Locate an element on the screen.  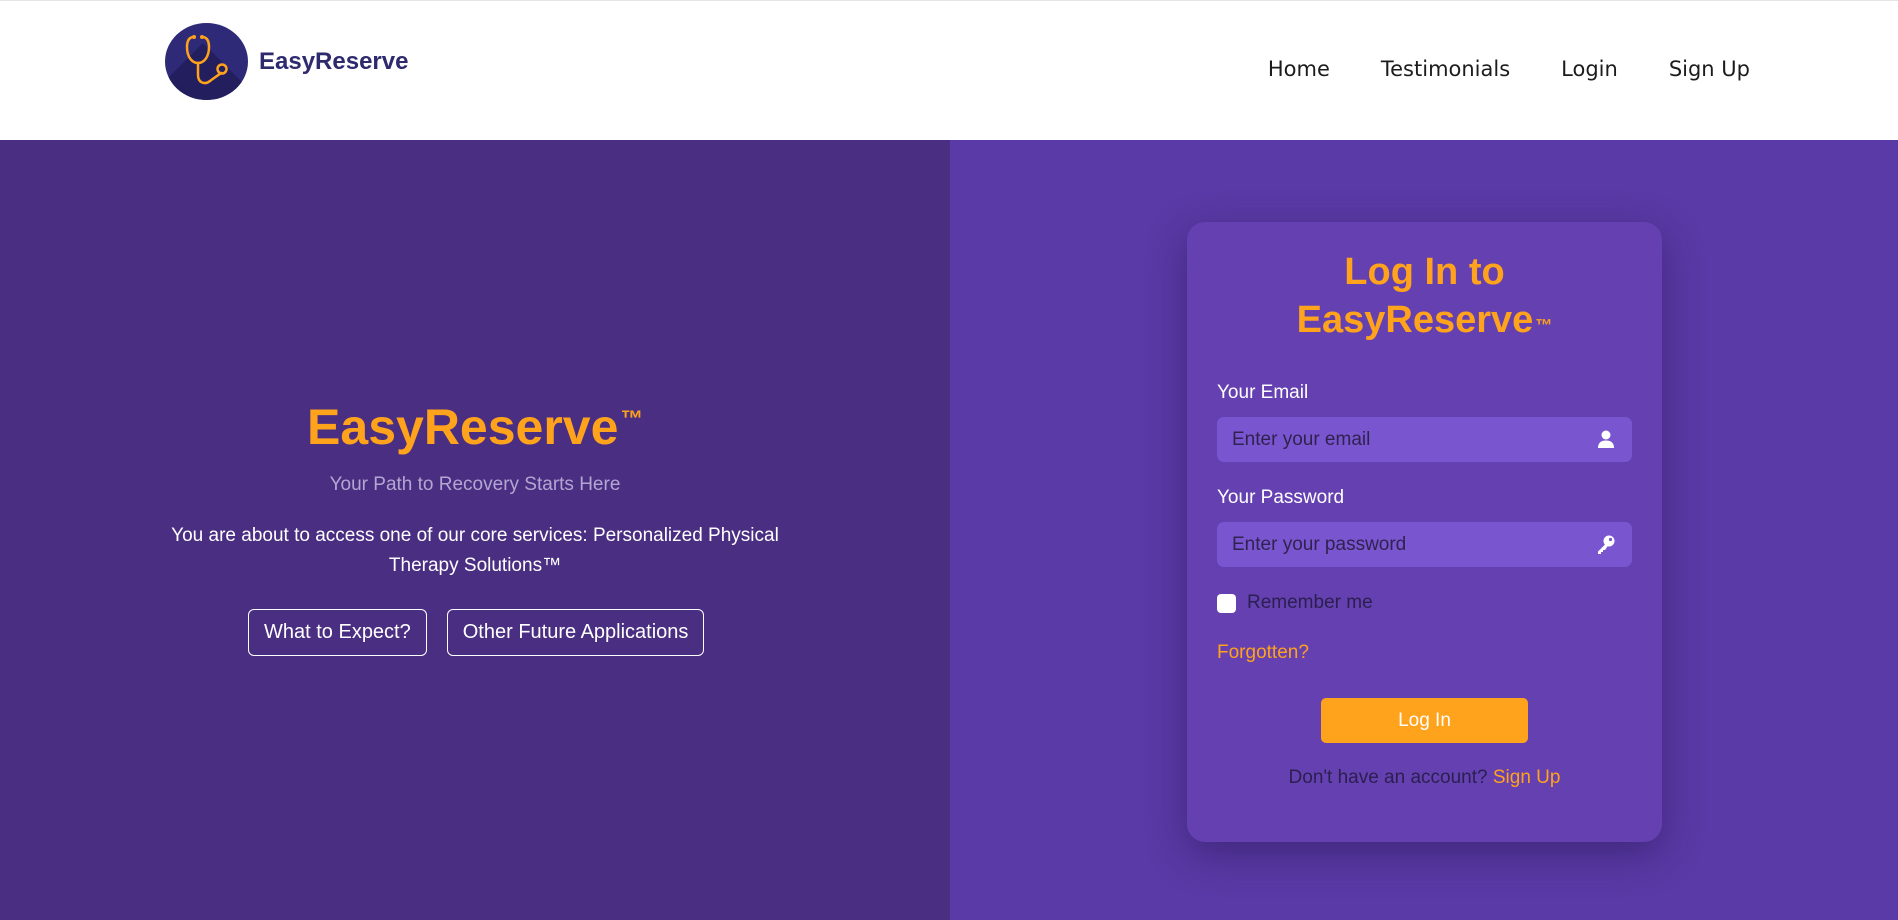
login-title: Log In to EasyReserve ™ is located at coordinates (1424, 296).